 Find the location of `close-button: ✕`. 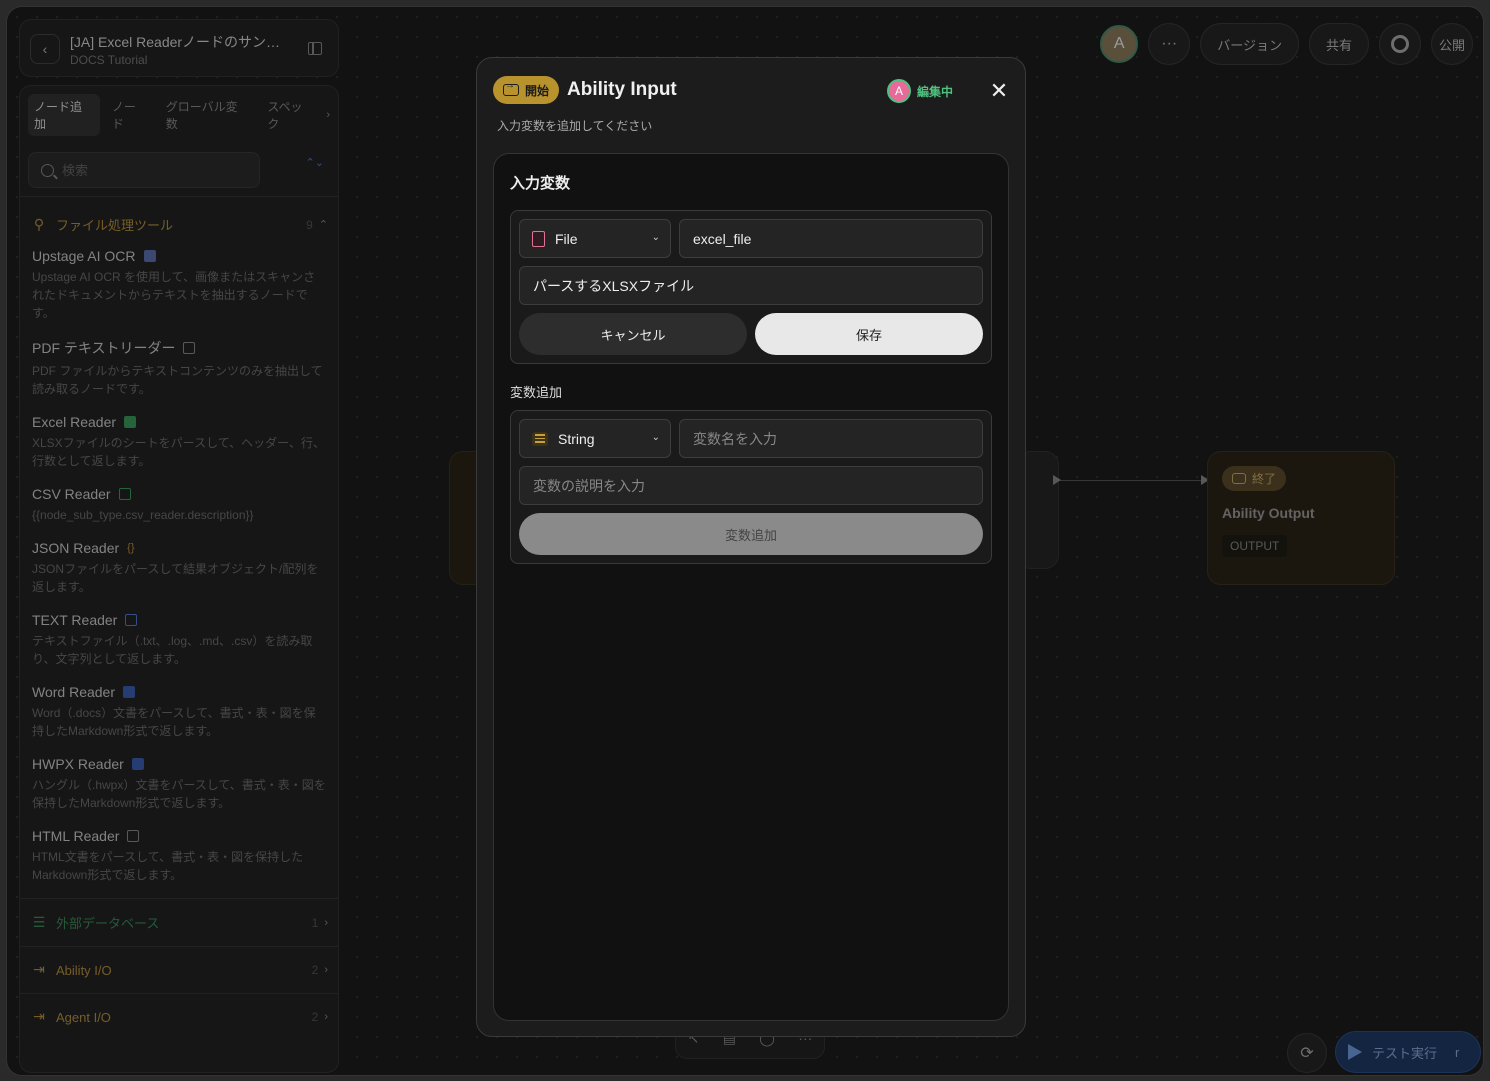

close-button: ✕ is located at coordinates (999, 92).